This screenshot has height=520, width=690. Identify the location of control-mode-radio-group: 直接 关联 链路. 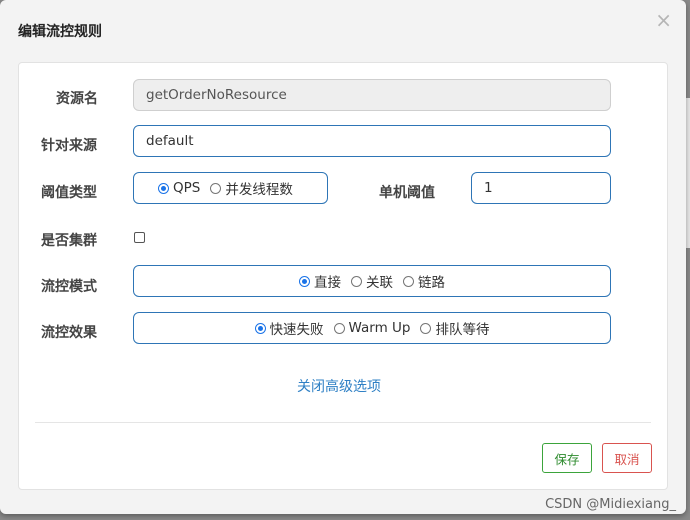
(372, 281).